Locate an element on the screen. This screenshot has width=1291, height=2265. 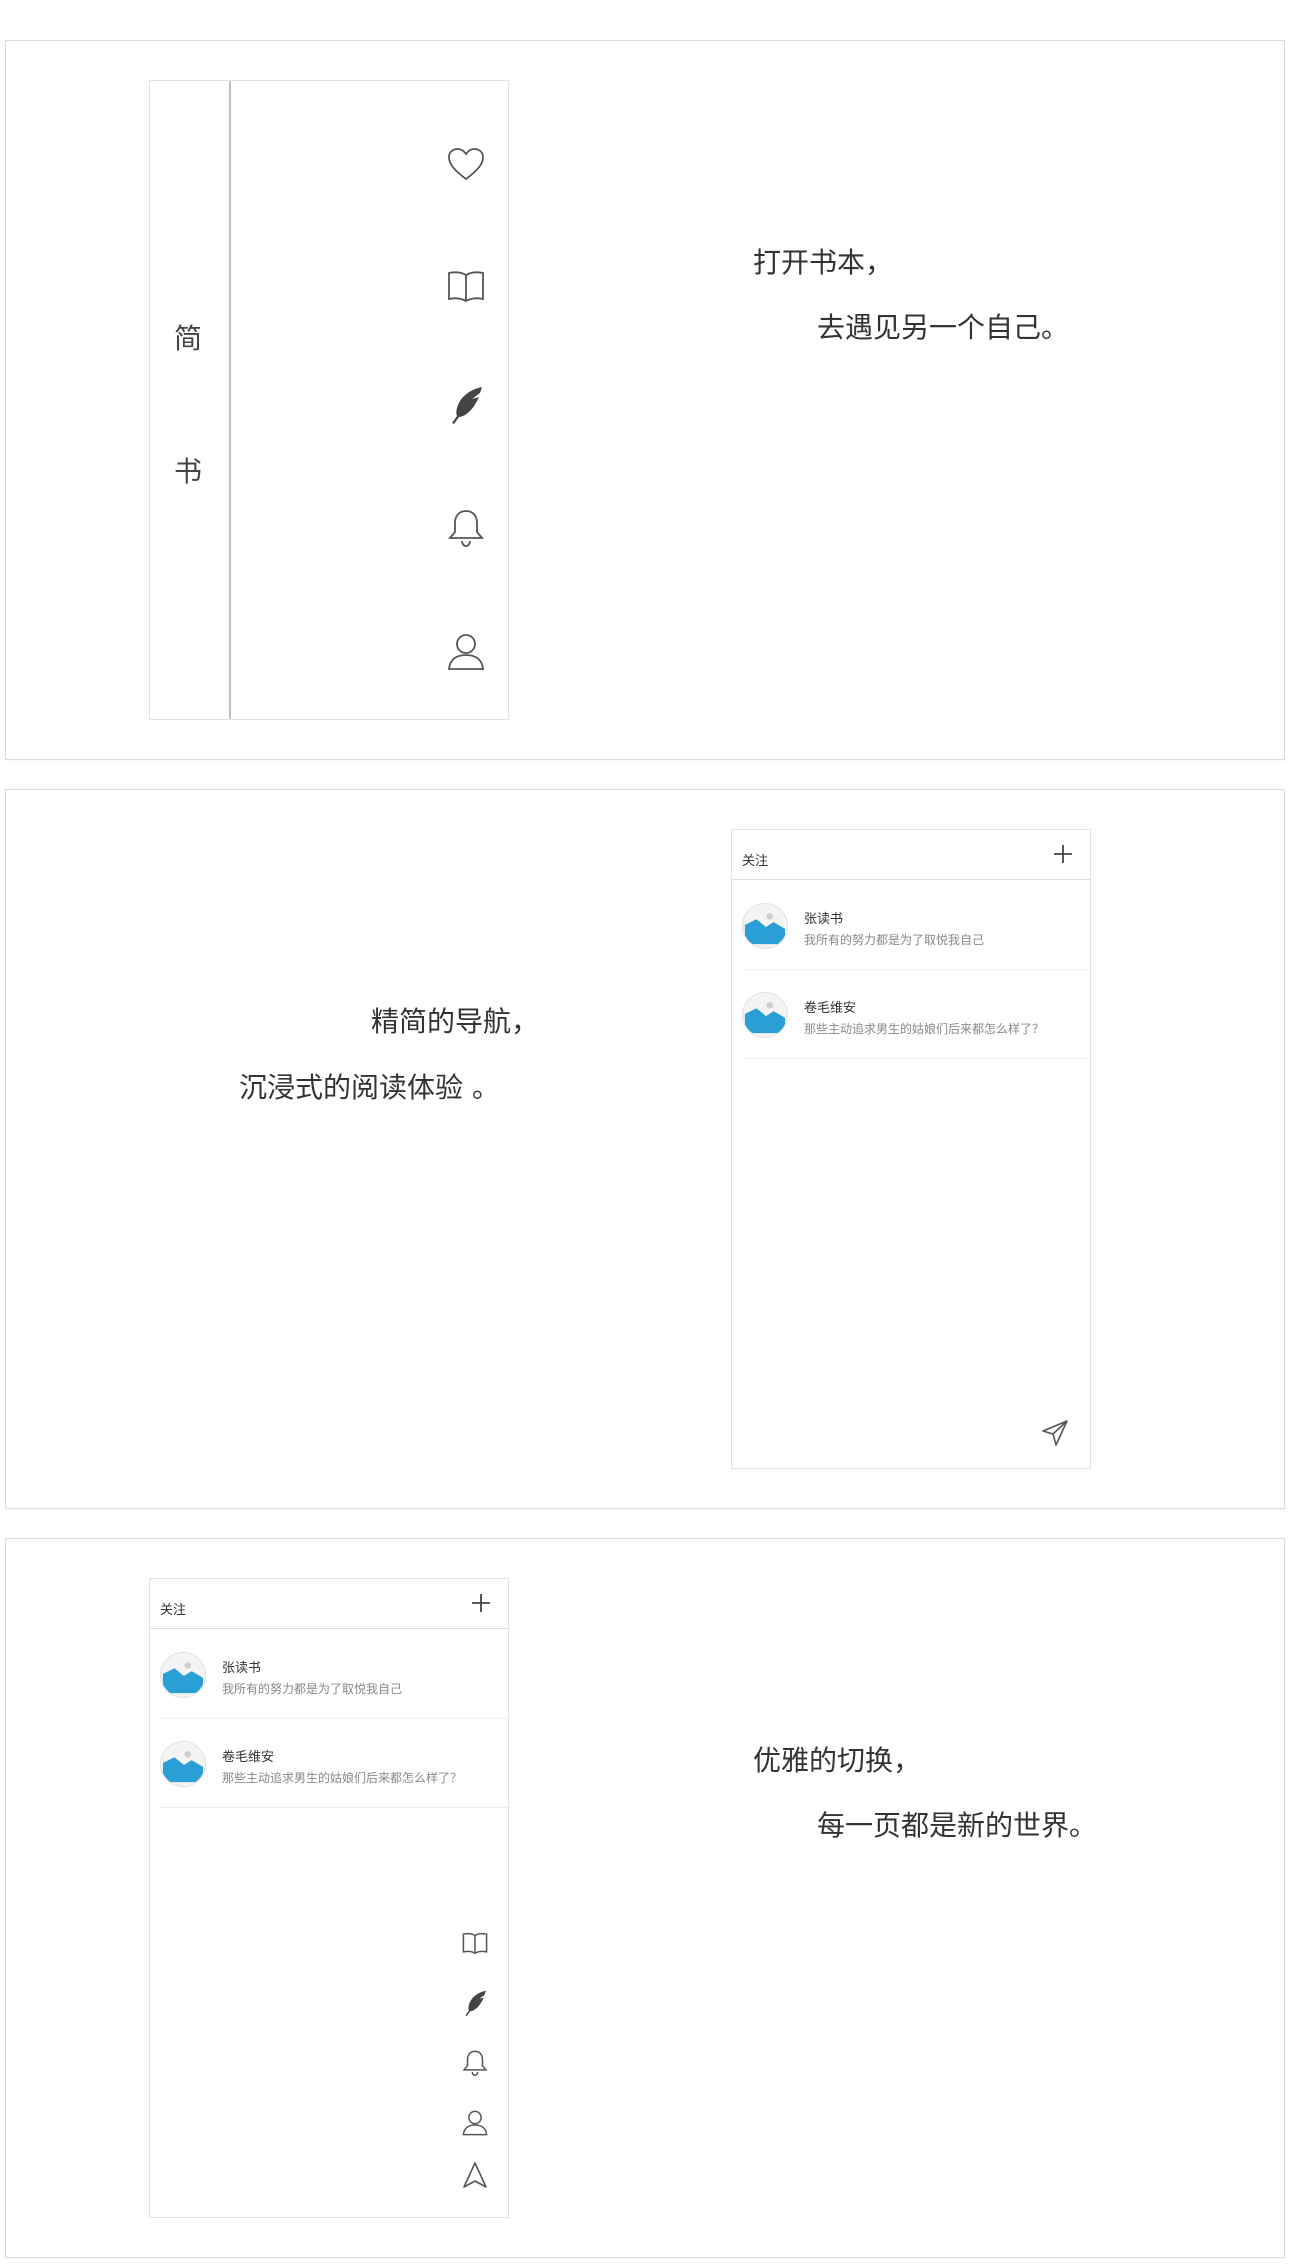
tagline-line-1: 优雅的切换， is located at coordinates (837, 1760).